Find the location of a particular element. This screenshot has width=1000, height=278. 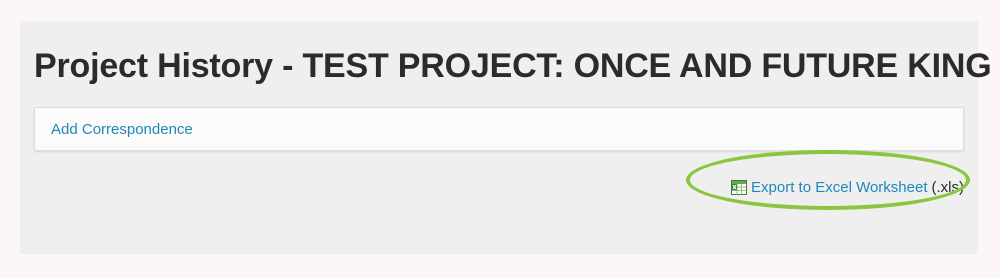

export-row: Export to Excel Worksheet (.xls) is located at coordinates (847, 187).